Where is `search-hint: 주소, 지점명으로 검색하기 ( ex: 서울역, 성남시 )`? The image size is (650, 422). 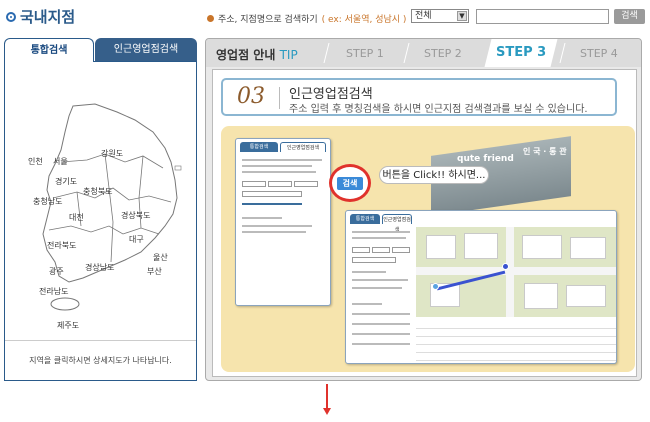 search-hint: 주소, 지점명으로 검색하기 ( ex: 서울역, 성남시 ) is located at coordinates (306, 18).